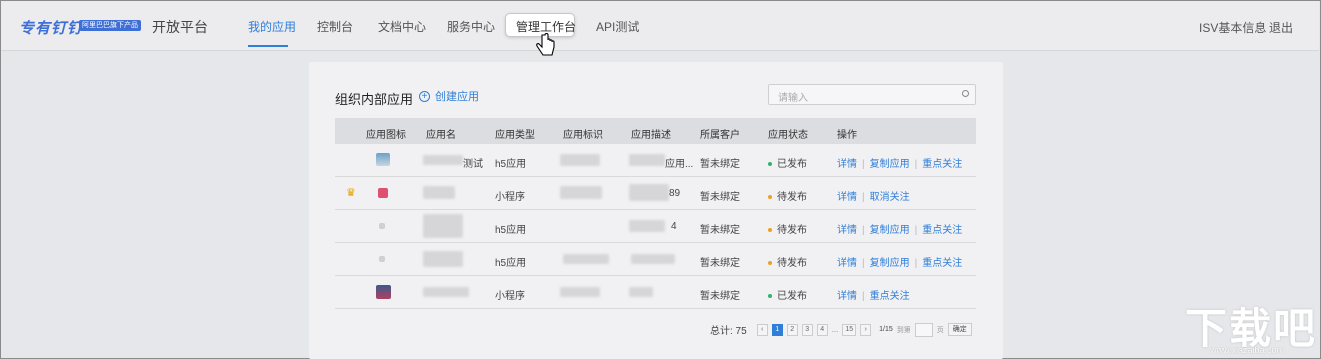 This screenshot has width=1321, height=359. I want to click on page-button: 15, so click(849, 329).